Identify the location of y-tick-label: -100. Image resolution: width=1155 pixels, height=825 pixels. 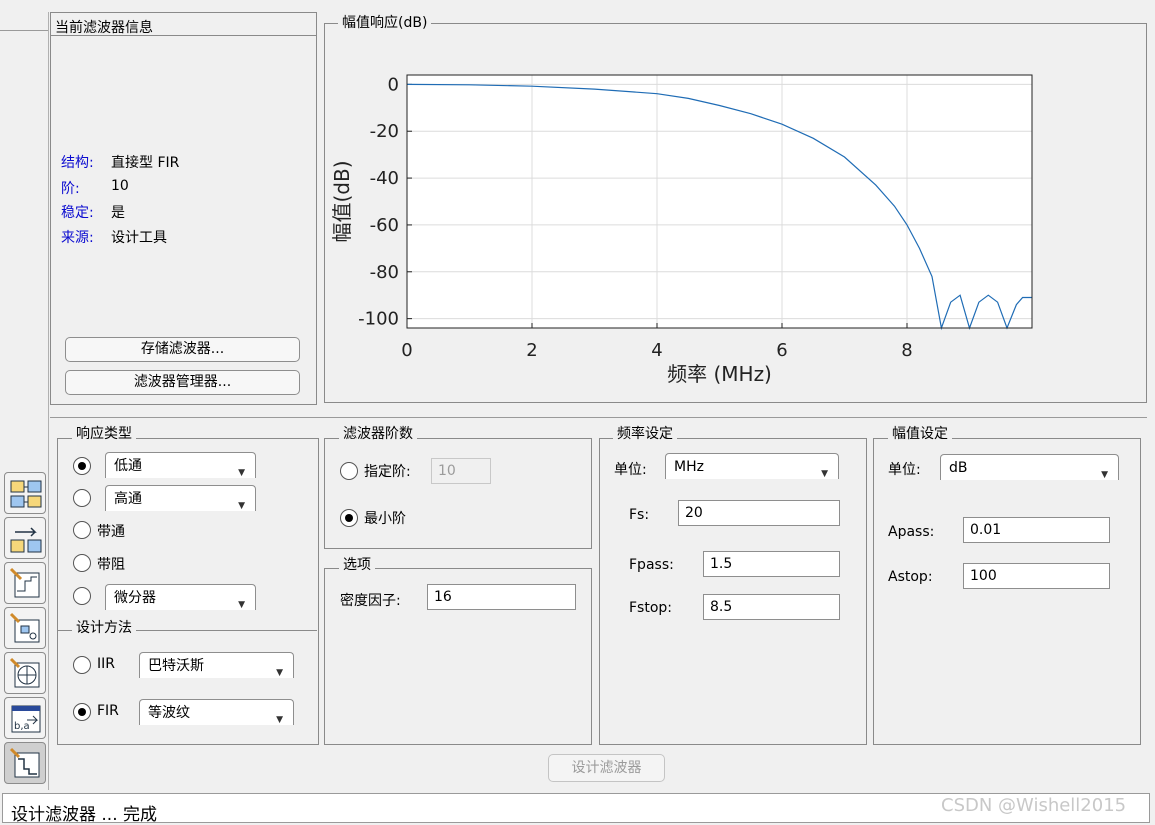
(378, 319).